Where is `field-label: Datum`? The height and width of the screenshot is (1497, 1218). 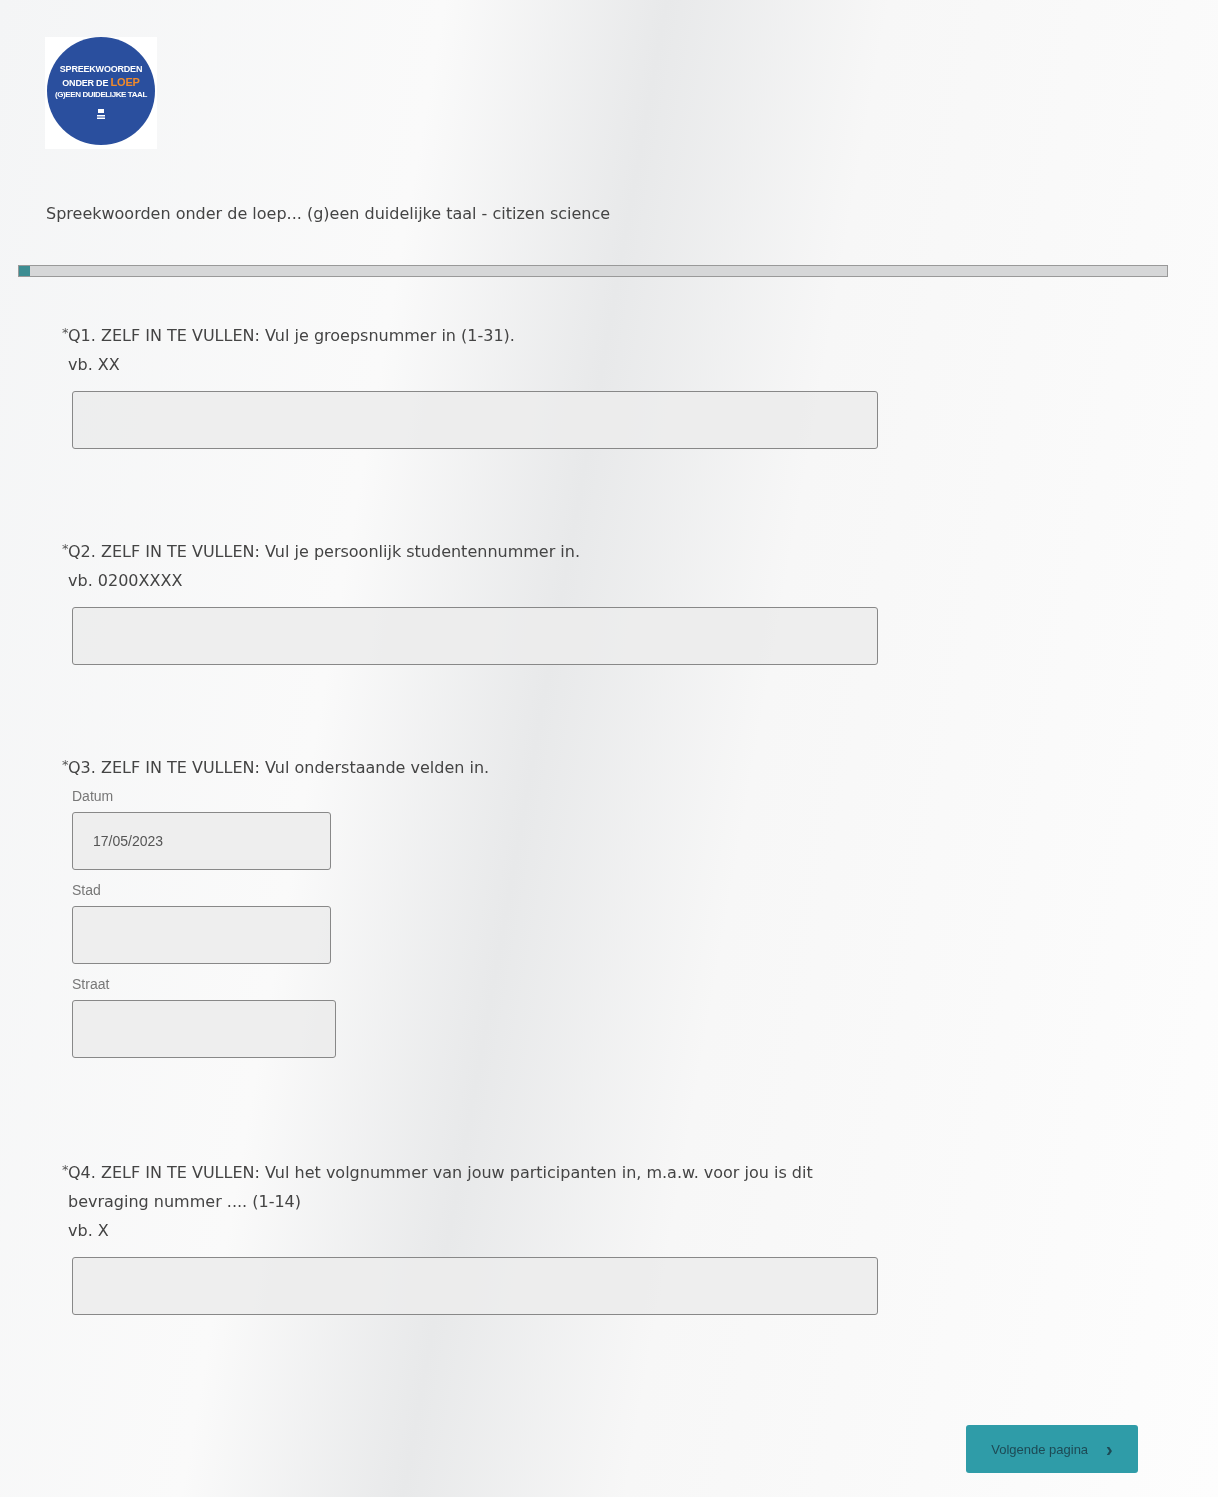 field-label: Datum is located at coordinates (93, 796).